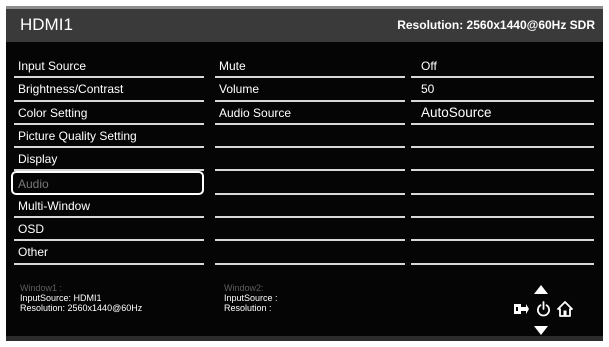  I want to click on menu-item-multi-window: Multi-Window, so click(109, 207).